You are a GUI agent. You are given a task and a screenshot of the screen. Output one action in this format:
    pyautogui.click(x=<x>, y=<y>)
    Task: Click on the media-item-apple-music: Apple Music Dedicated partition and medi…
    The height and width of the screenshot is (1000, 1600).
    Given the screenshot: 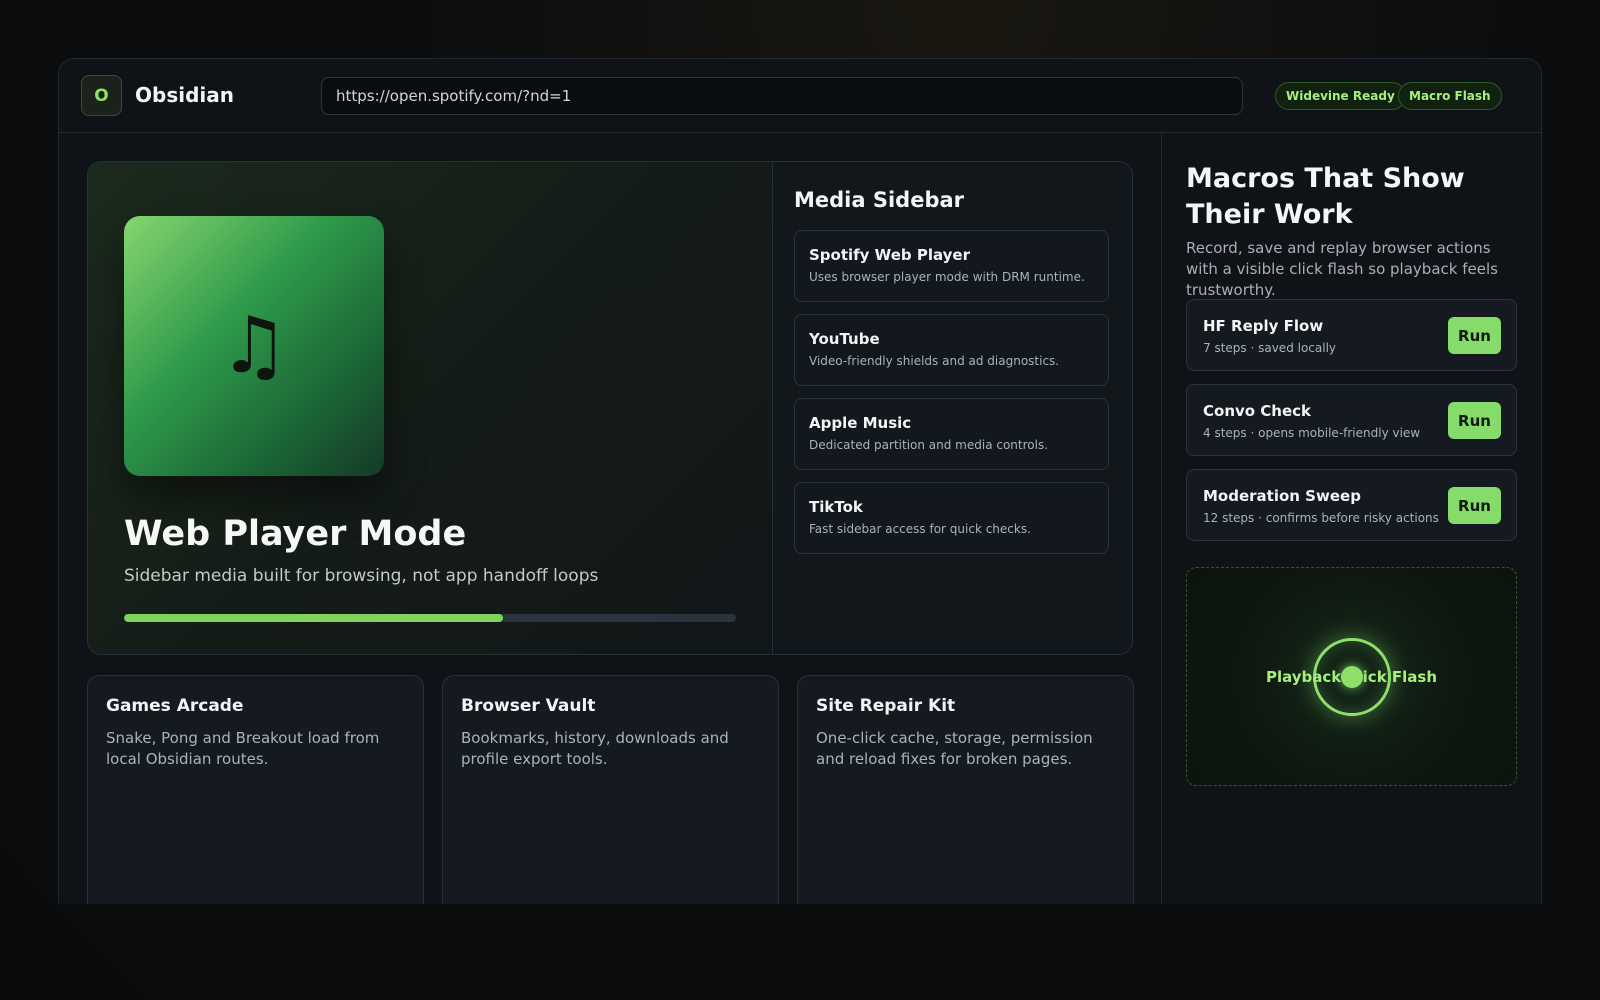 What is the action you would take?
    pyautogui.click(x=951, y=434)
    